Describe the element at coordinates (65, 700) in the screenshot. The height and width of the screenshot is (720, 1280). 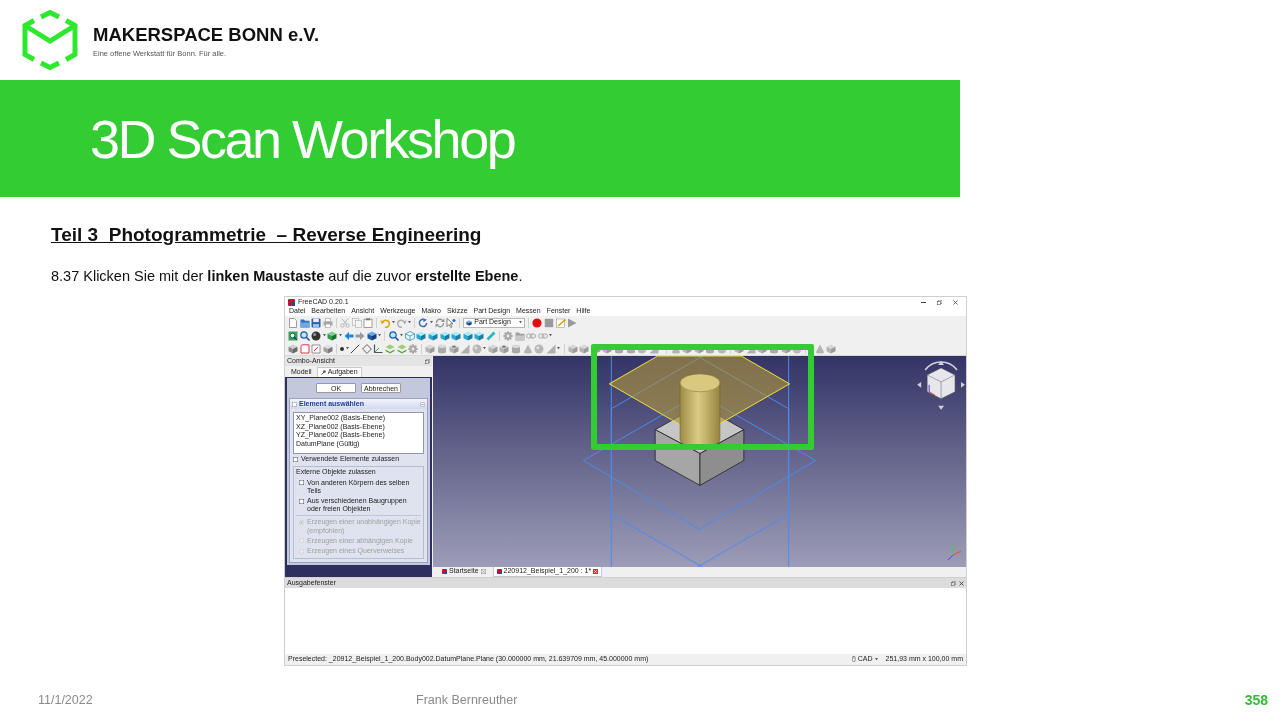
I see `slide-date: 11/1/2022` at that location.